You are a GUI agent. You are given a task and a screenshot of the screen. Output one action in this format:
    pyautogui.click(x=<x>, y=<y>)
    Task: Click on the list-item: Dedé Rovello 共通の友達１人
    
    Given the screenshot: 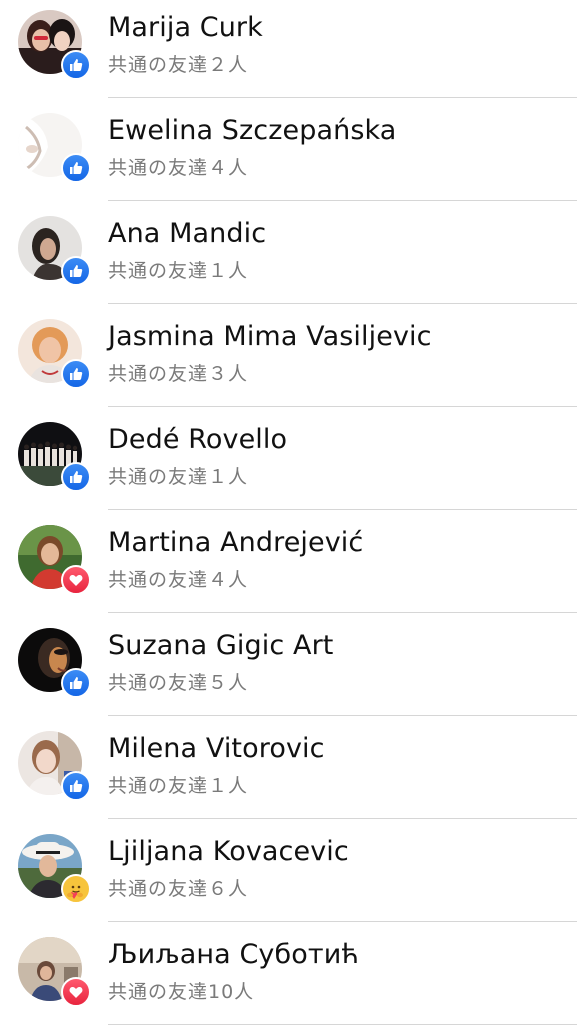 What is the action you would take?
    pyautogui.click(x=288, y=458)
    